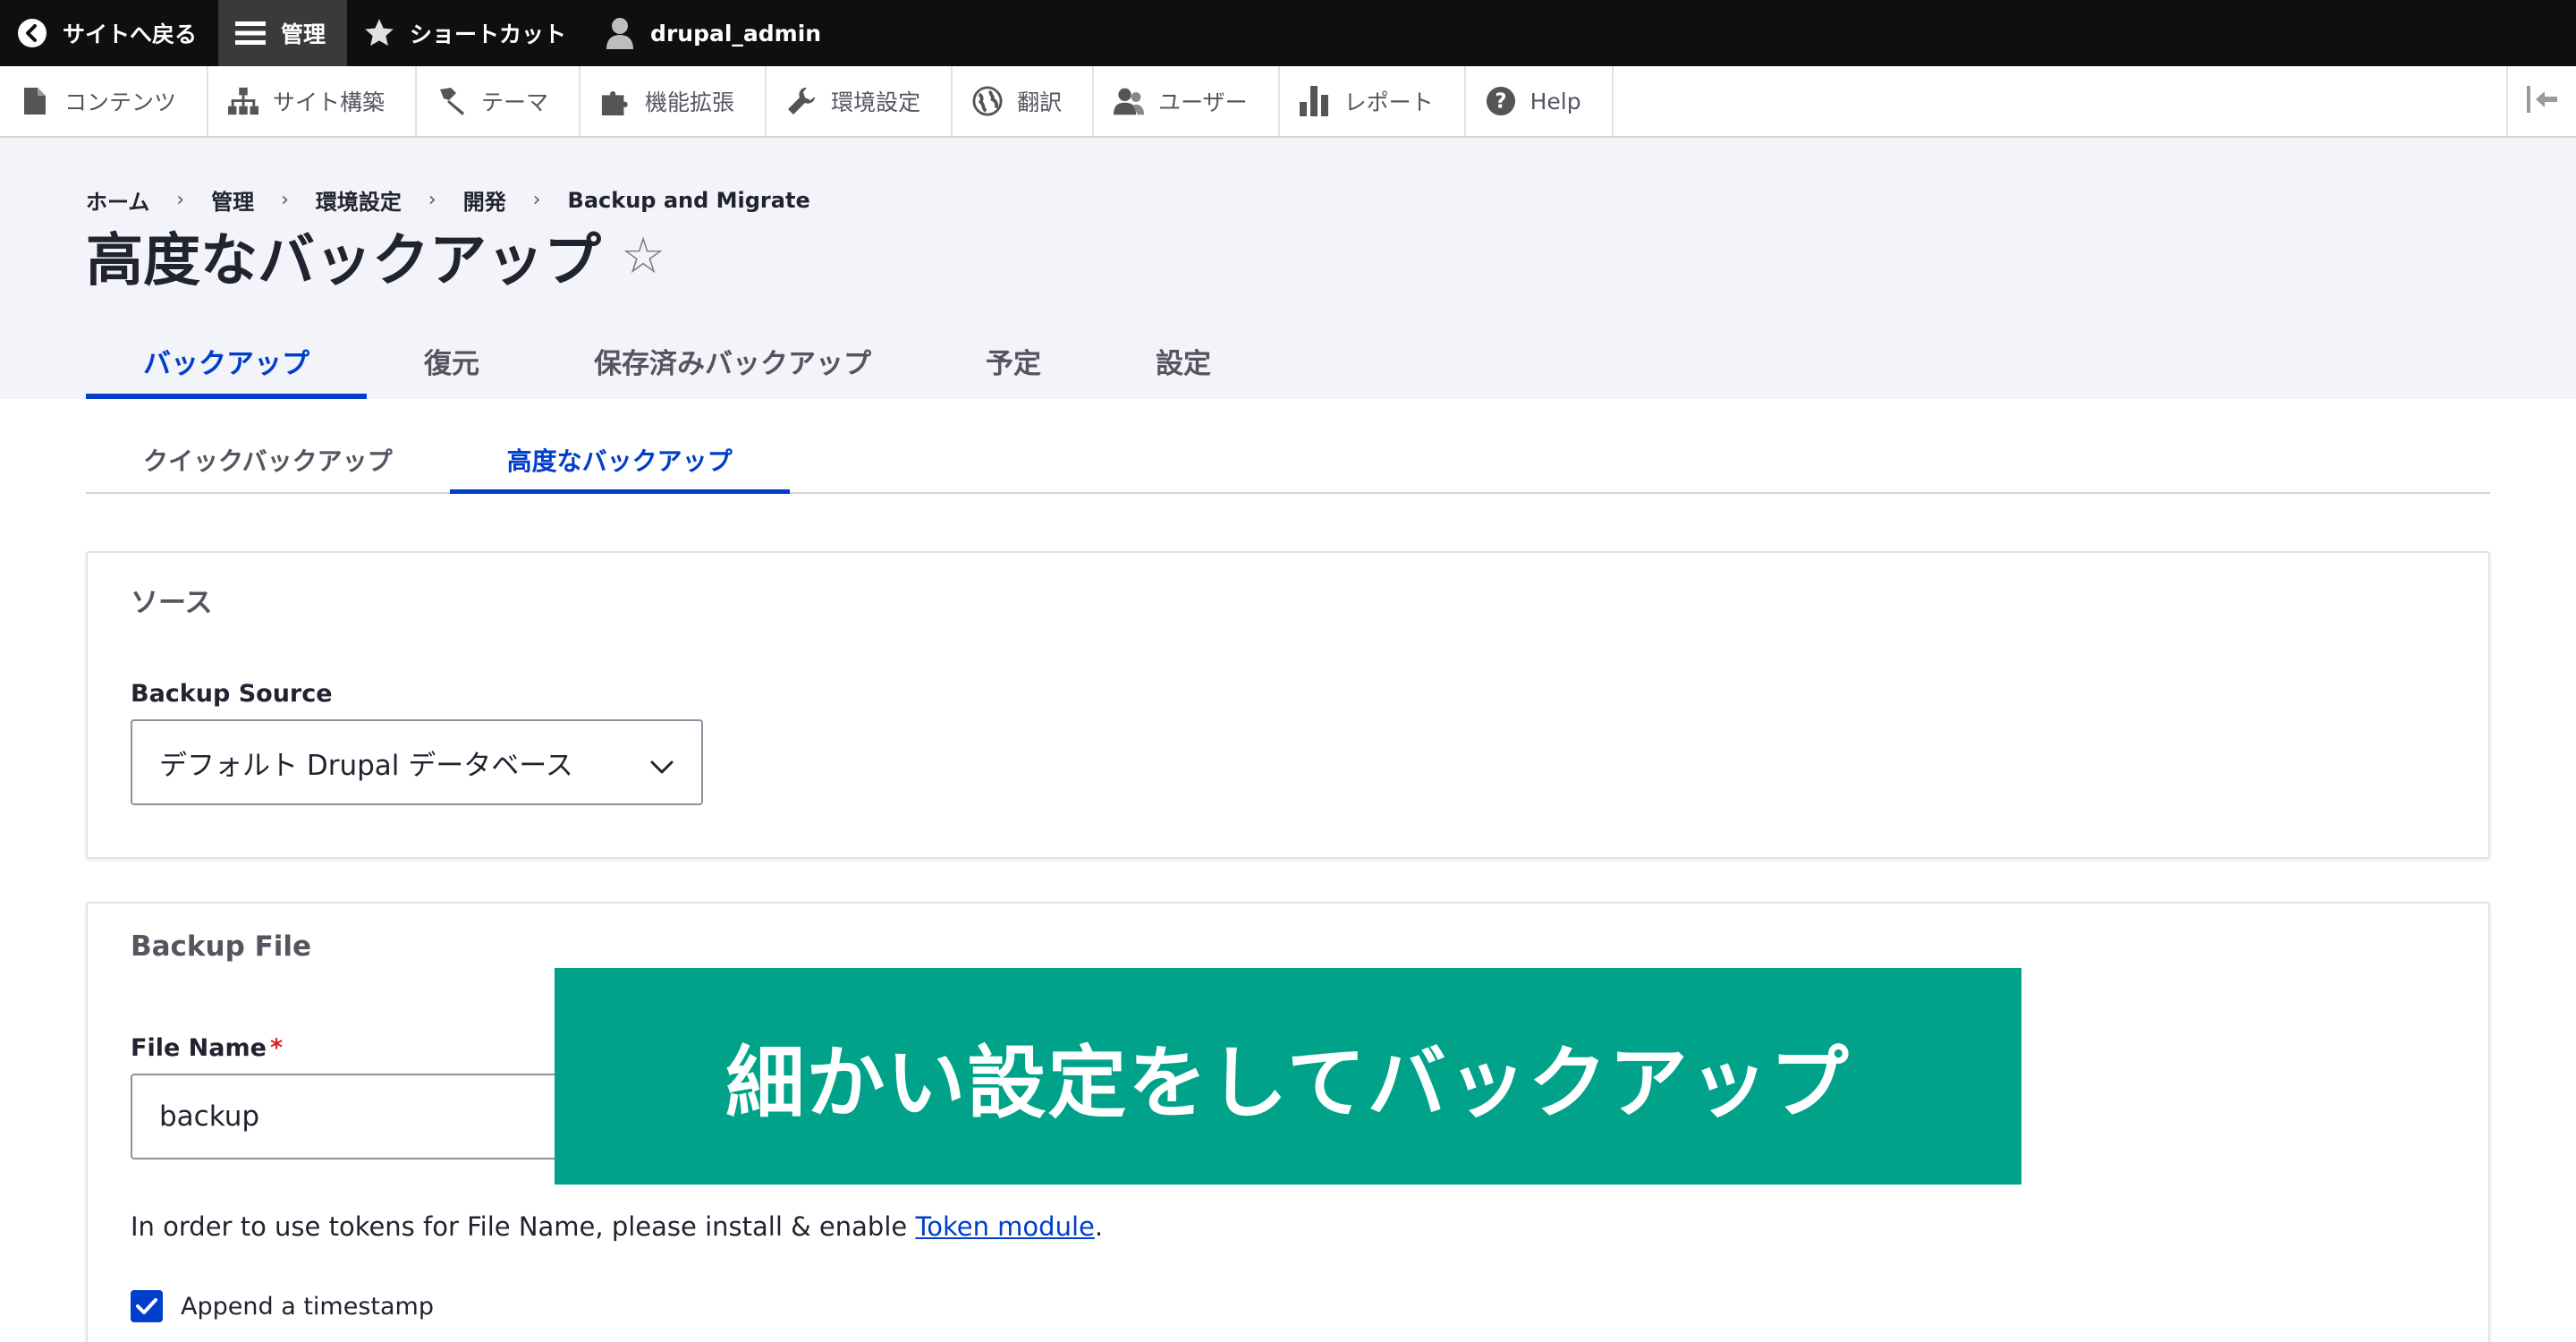  Describe the element at coordinates (1099, 1226) in the screenshot. I see `help-text-suffix: .` at that location.